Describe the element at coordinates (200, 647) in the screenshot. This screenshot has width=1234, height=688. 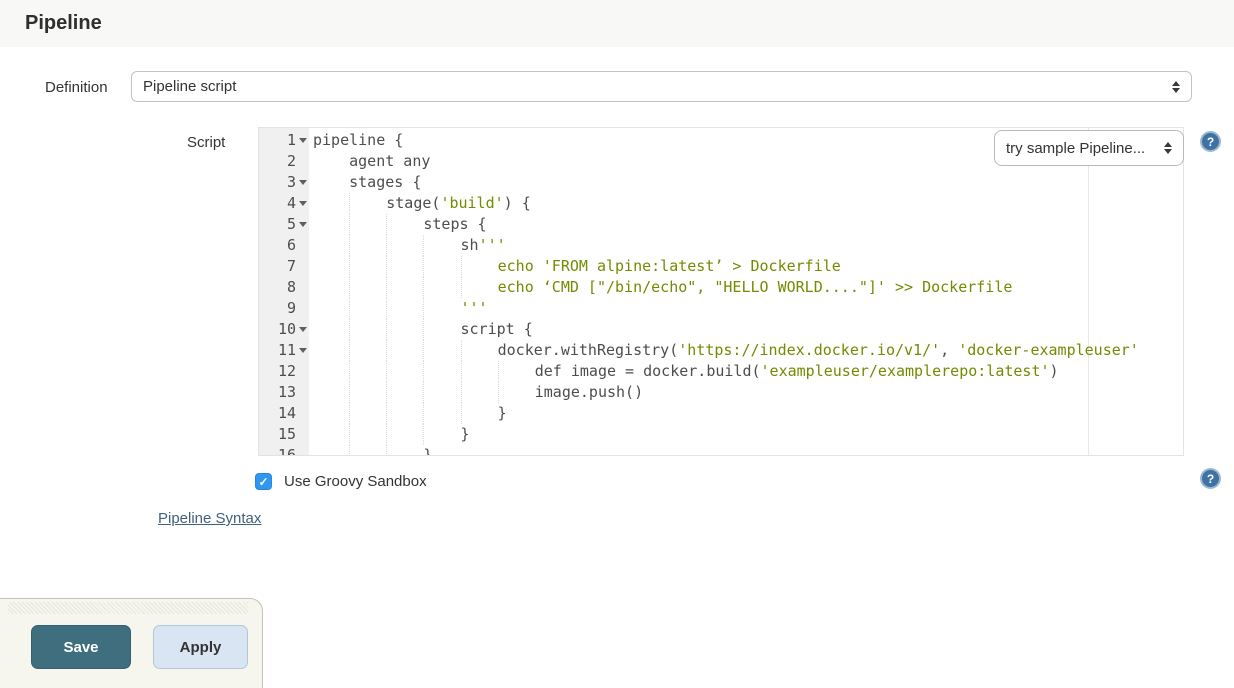
I see `apply-button: Apply` at that location.